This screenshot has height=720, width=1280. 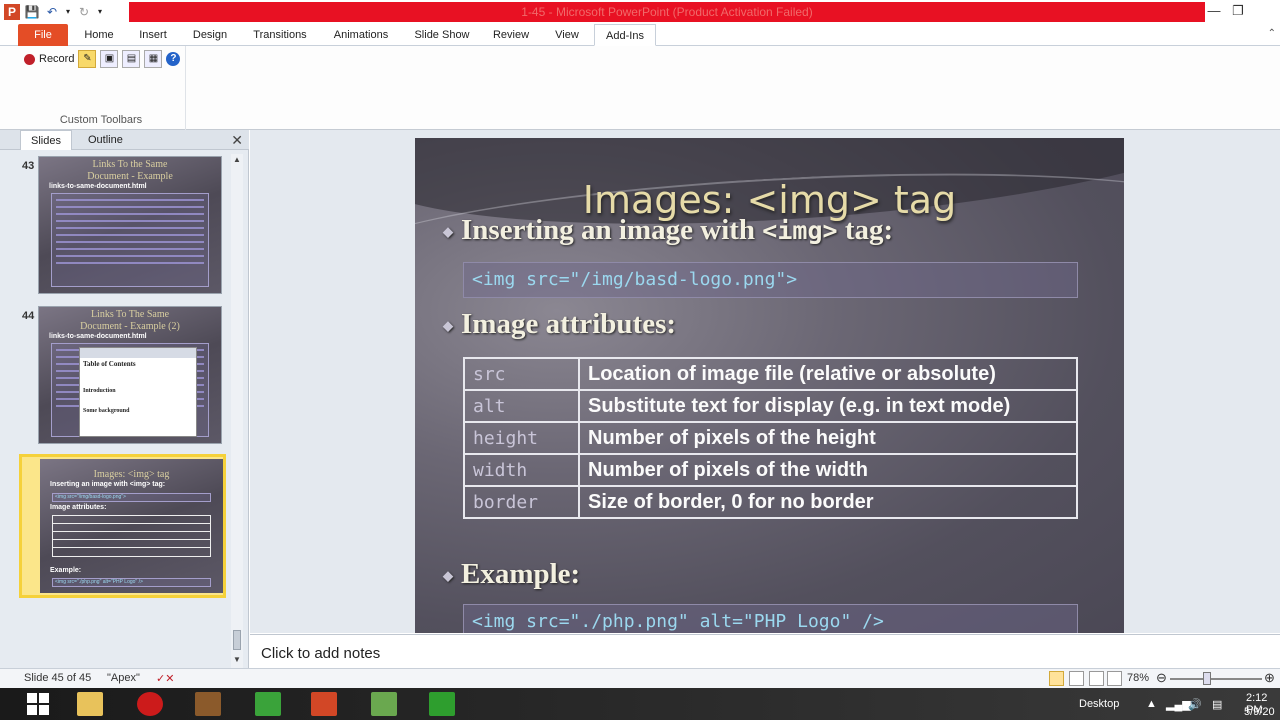 I want to click on toolbar-tool-2-icon: ▣, so click(x=109, y=59).